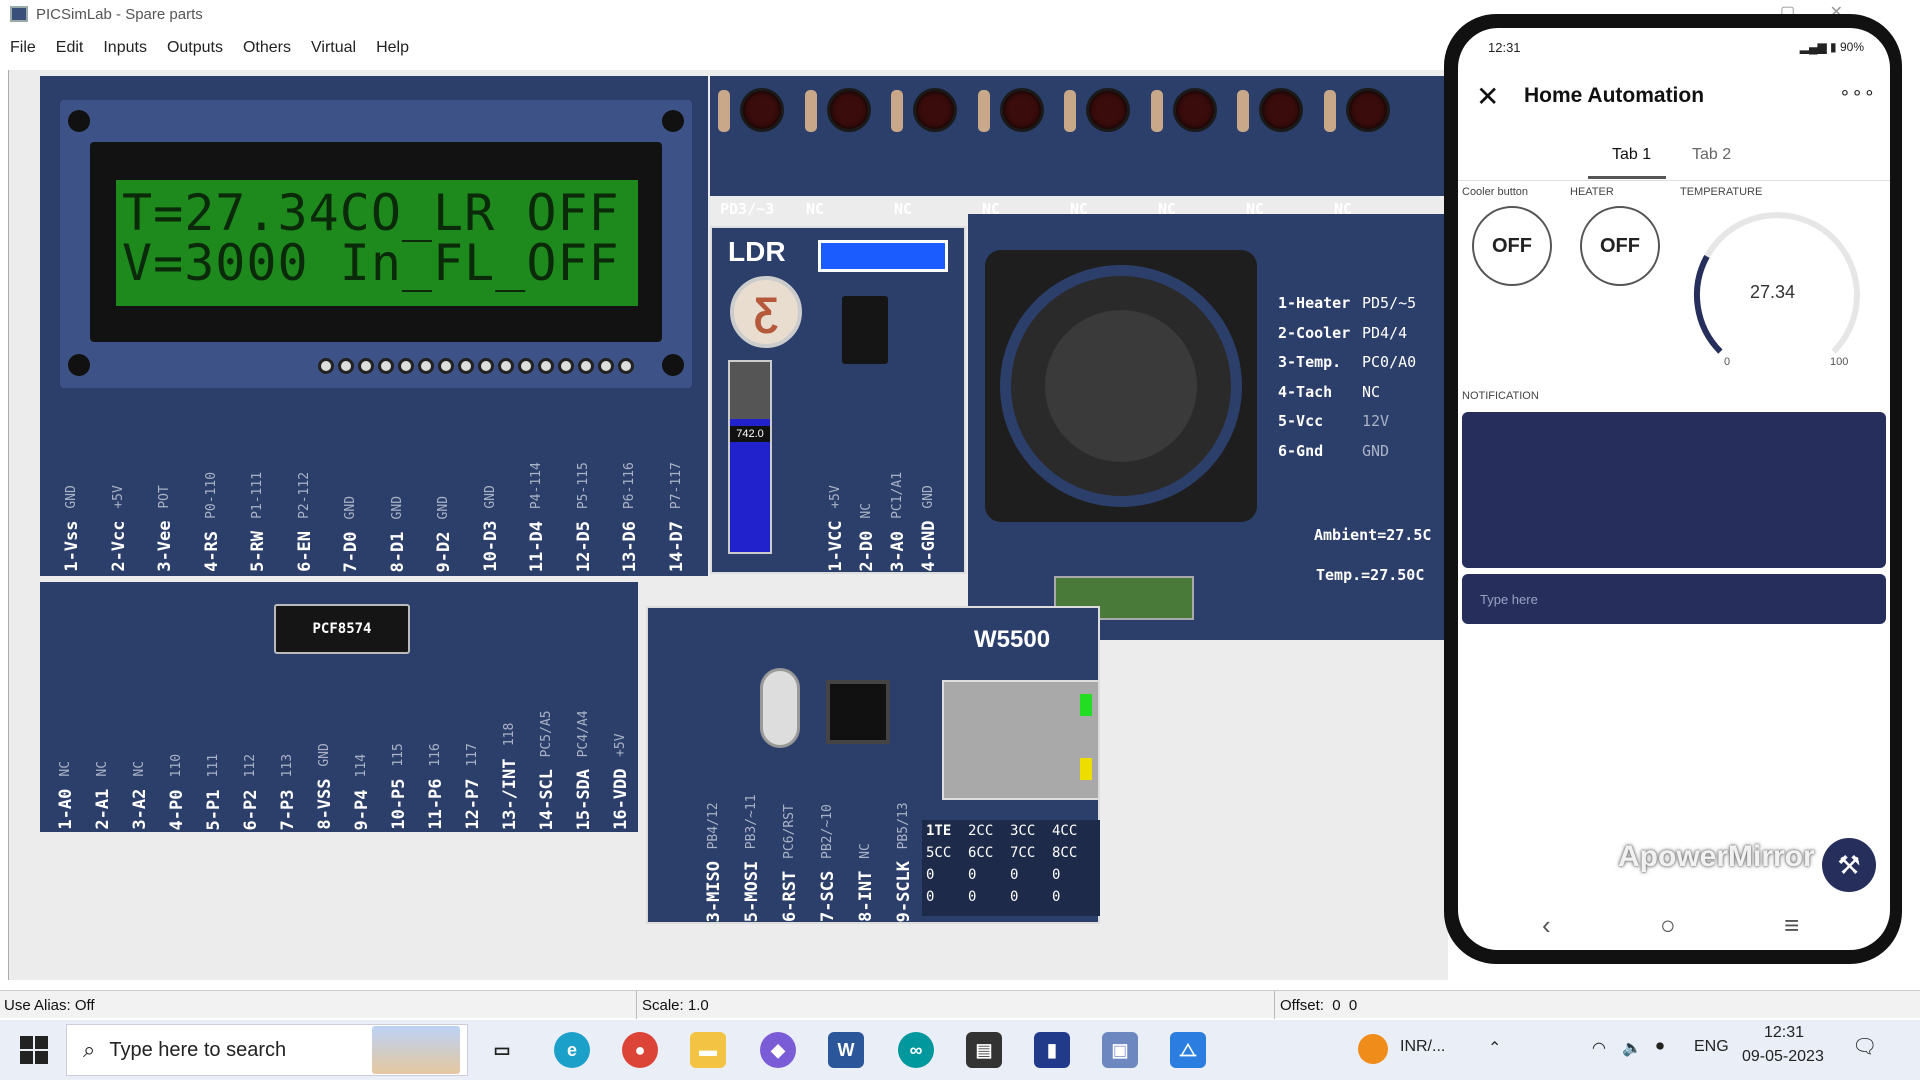 The image size is (1920, 1080). Describe the element at coordinates (1721, 192) in the screenshot. I see `temperature-label: TEMPERATURE` at that location.